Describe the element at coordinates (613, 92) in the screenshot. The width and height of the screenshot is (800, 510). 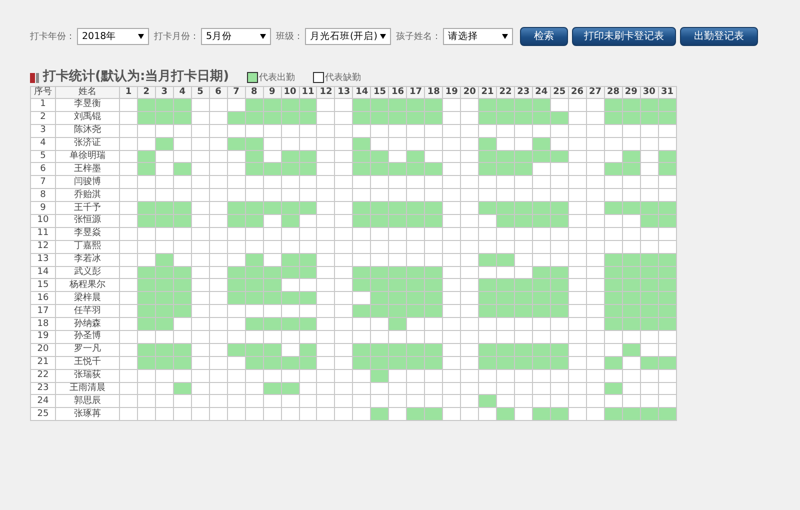
I see `day-header: 28` at that location.